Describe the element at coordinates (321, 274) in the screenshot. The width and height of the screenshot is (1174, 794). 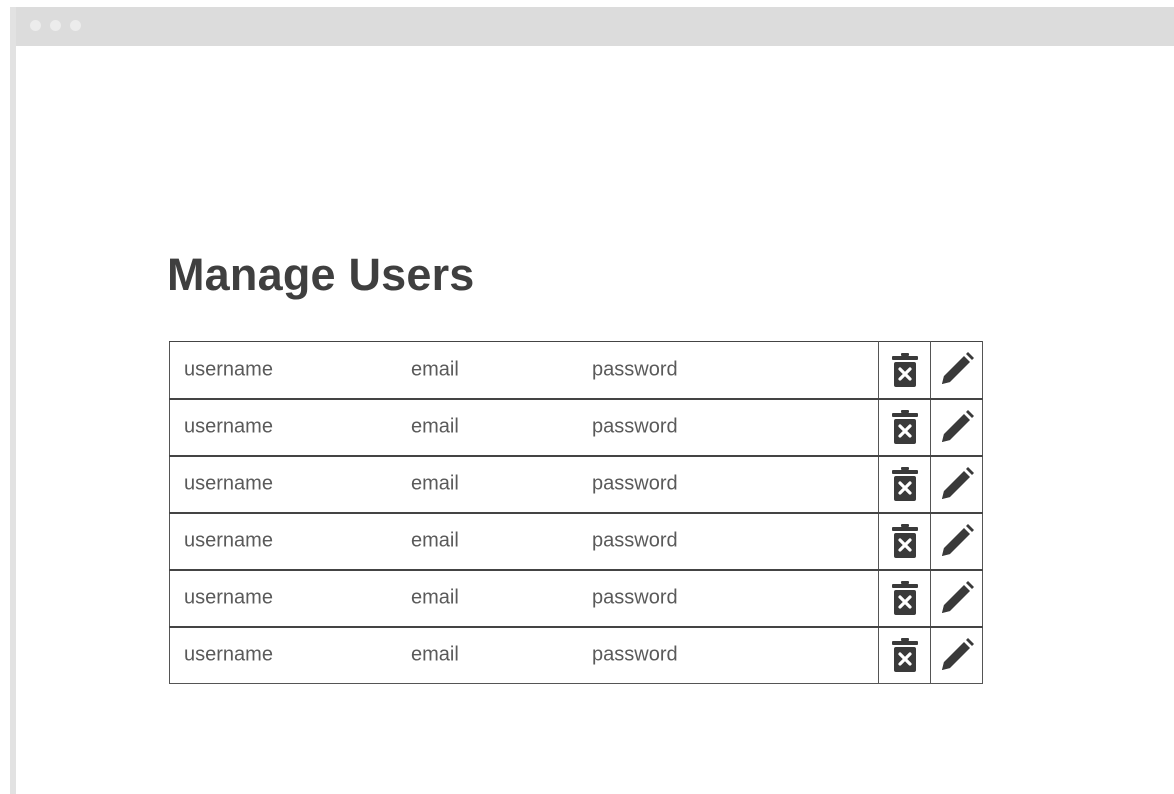
I see `page-title: Manage Users` at that location.